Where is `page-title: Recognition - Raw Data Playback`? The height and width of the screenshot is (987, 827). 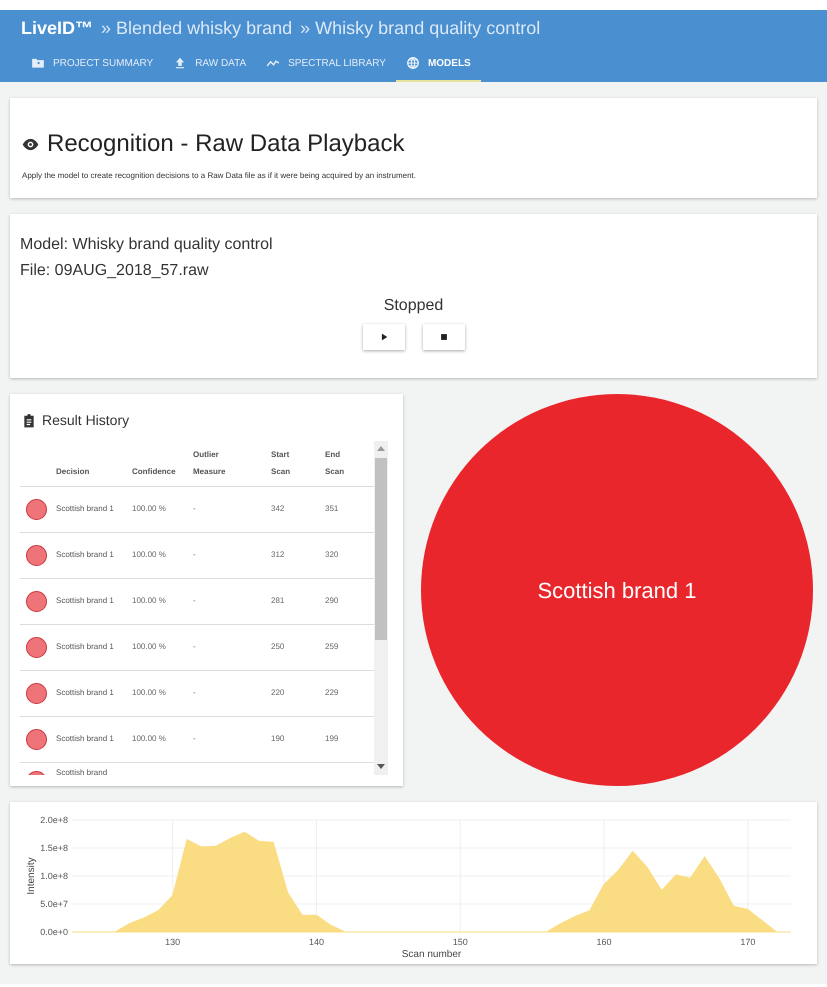
page-title: Recognition - Raw Data Playback is located at coordinates (226, 144).